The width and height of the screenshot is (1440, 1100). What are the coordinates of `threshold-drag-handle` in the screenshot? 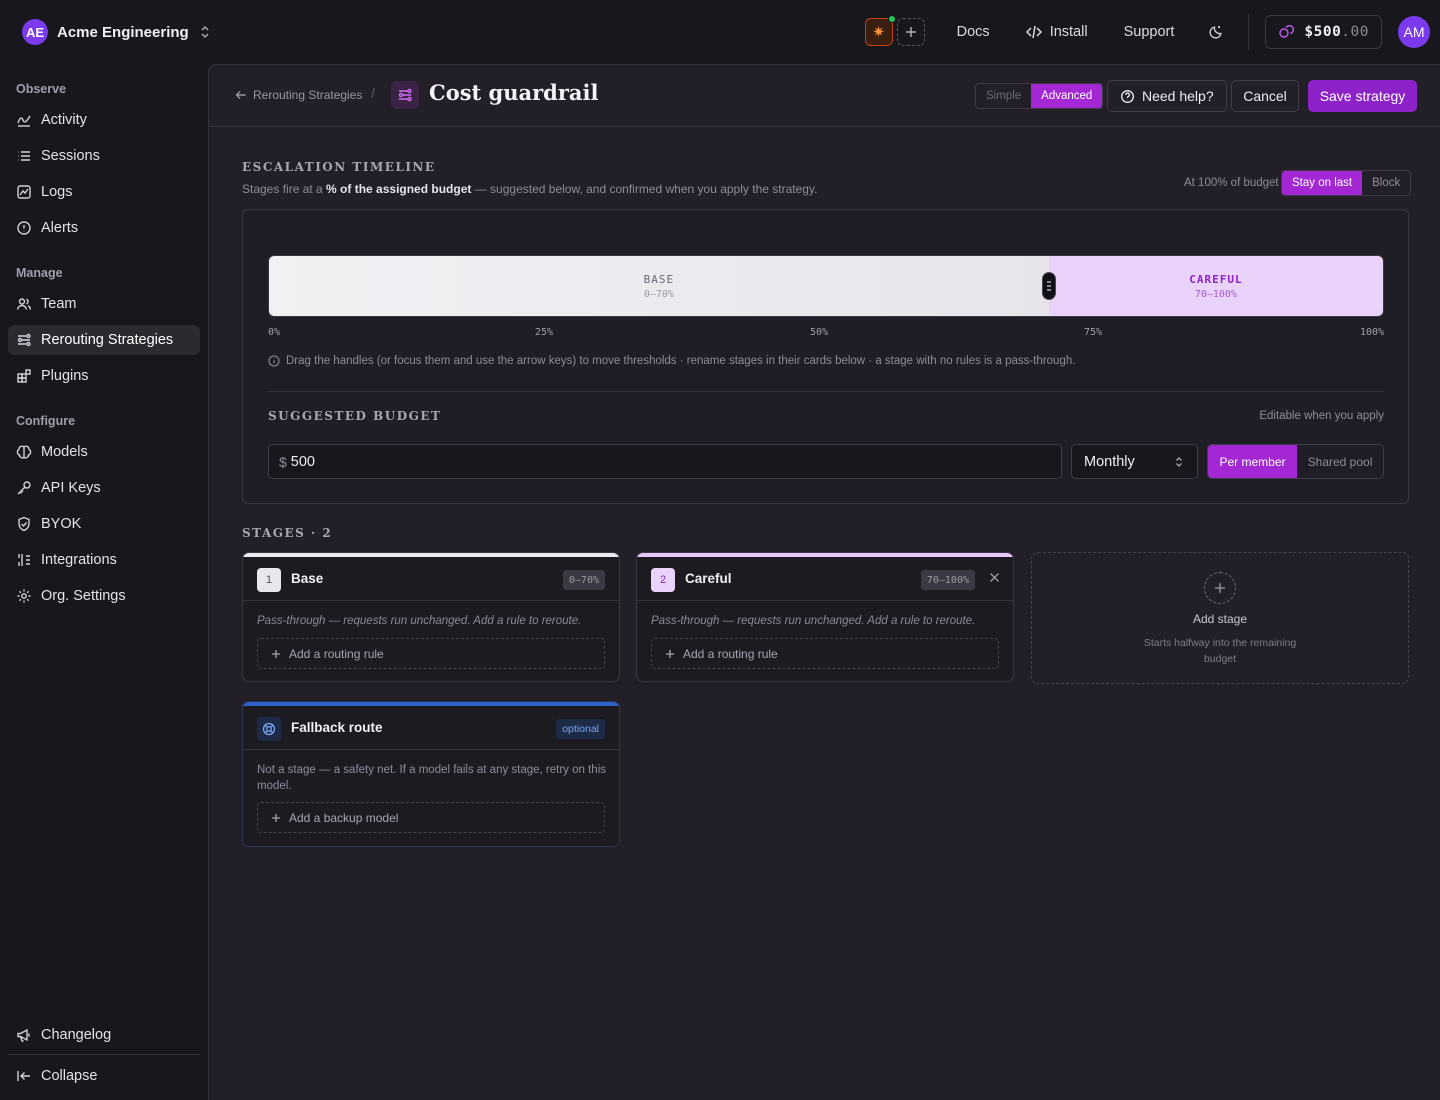 It's located at (1049, 286).